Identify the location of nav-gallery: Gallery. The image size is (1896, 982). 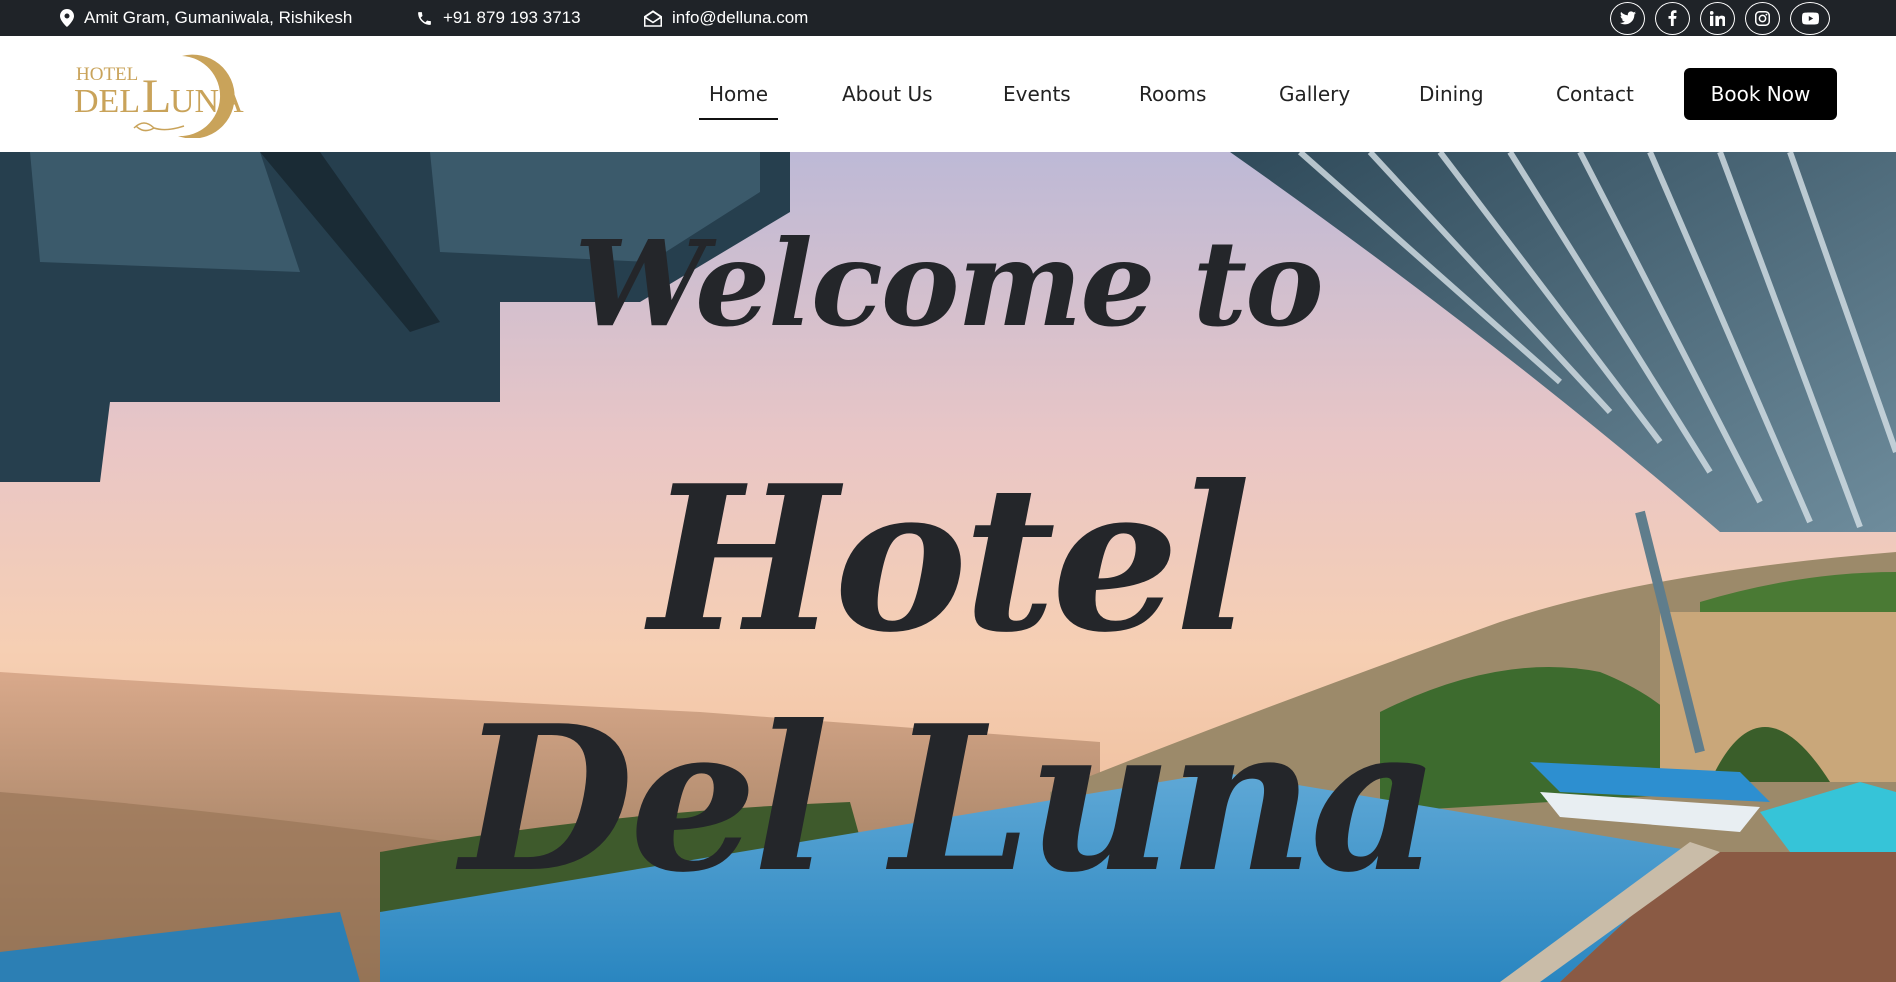
(1314, 94).